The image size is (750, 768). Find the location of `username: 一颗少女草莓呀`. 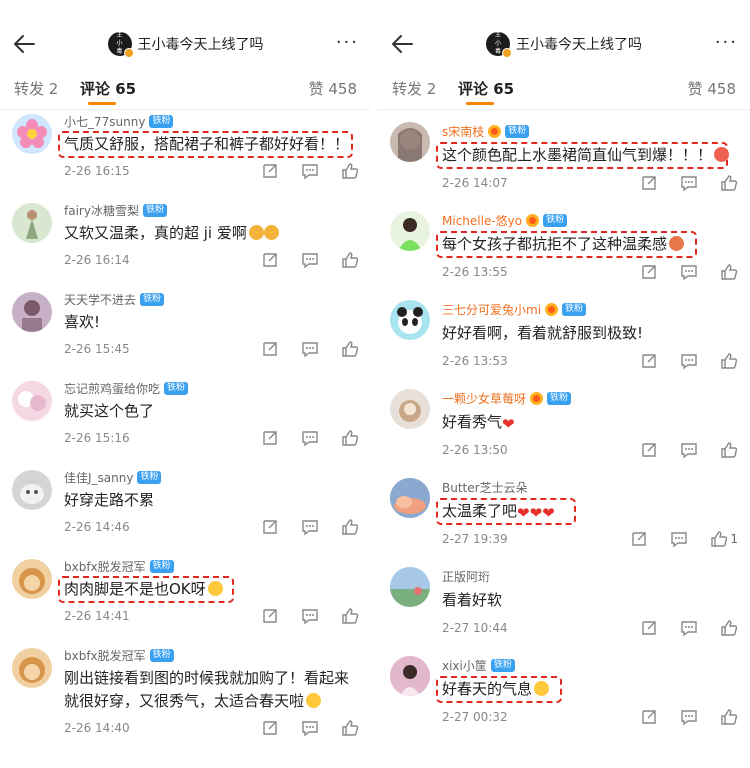

username: 一颗少女草莓呀 is located at coordinates (484, 398).